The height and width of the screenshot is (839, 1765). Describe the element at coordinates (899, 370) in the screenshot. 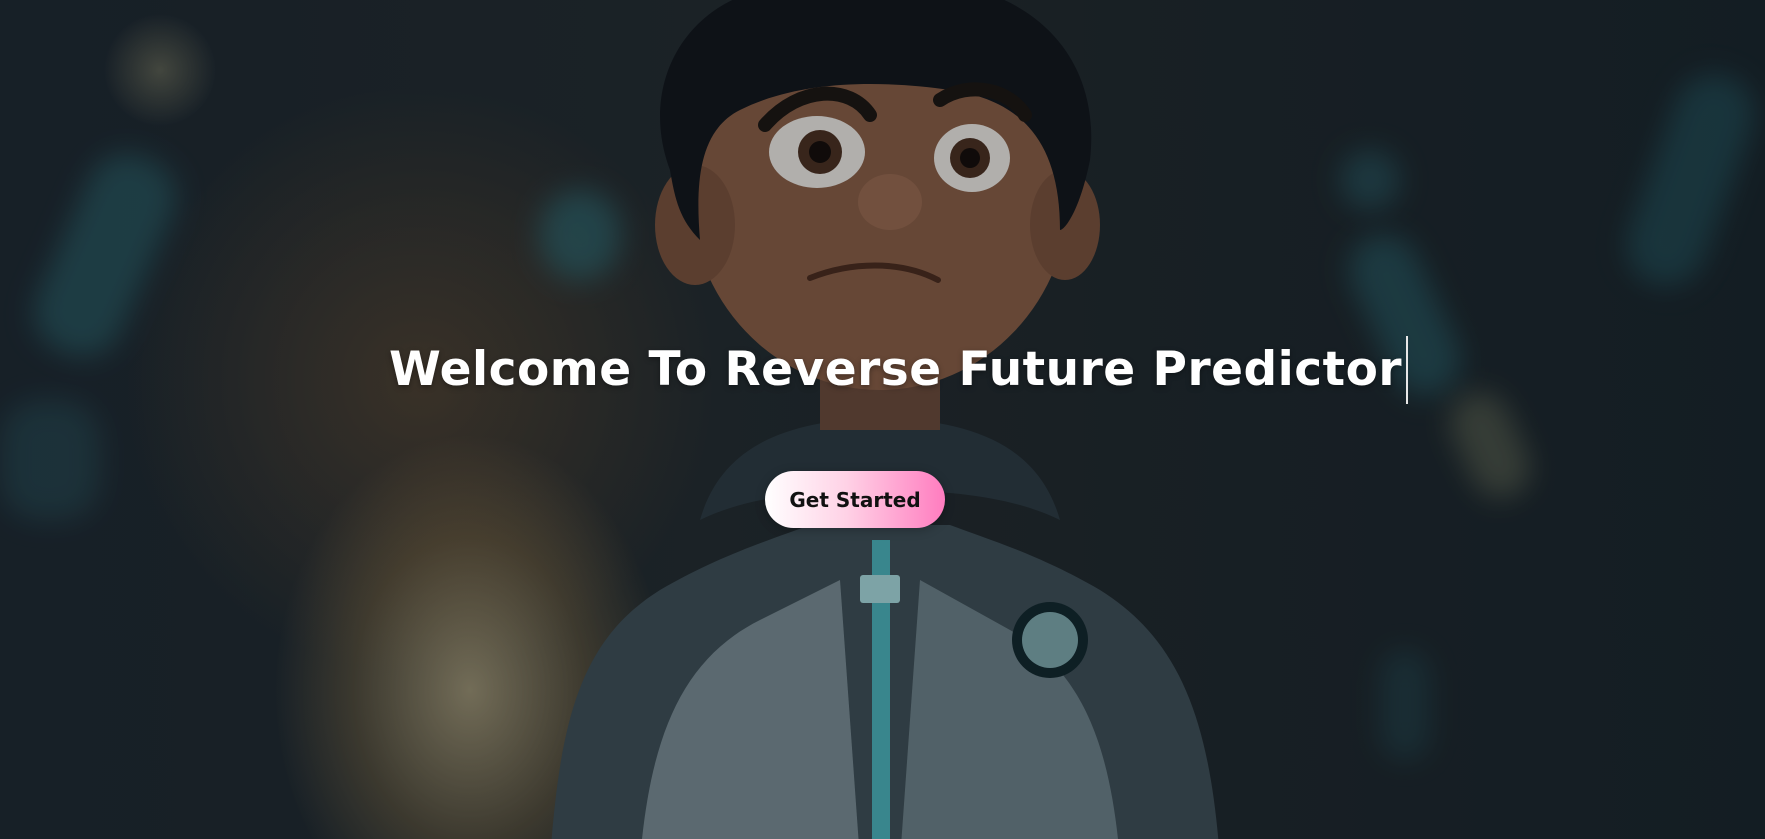

I see `page-title: Welcome To Reverse Future Predictor` at that location.